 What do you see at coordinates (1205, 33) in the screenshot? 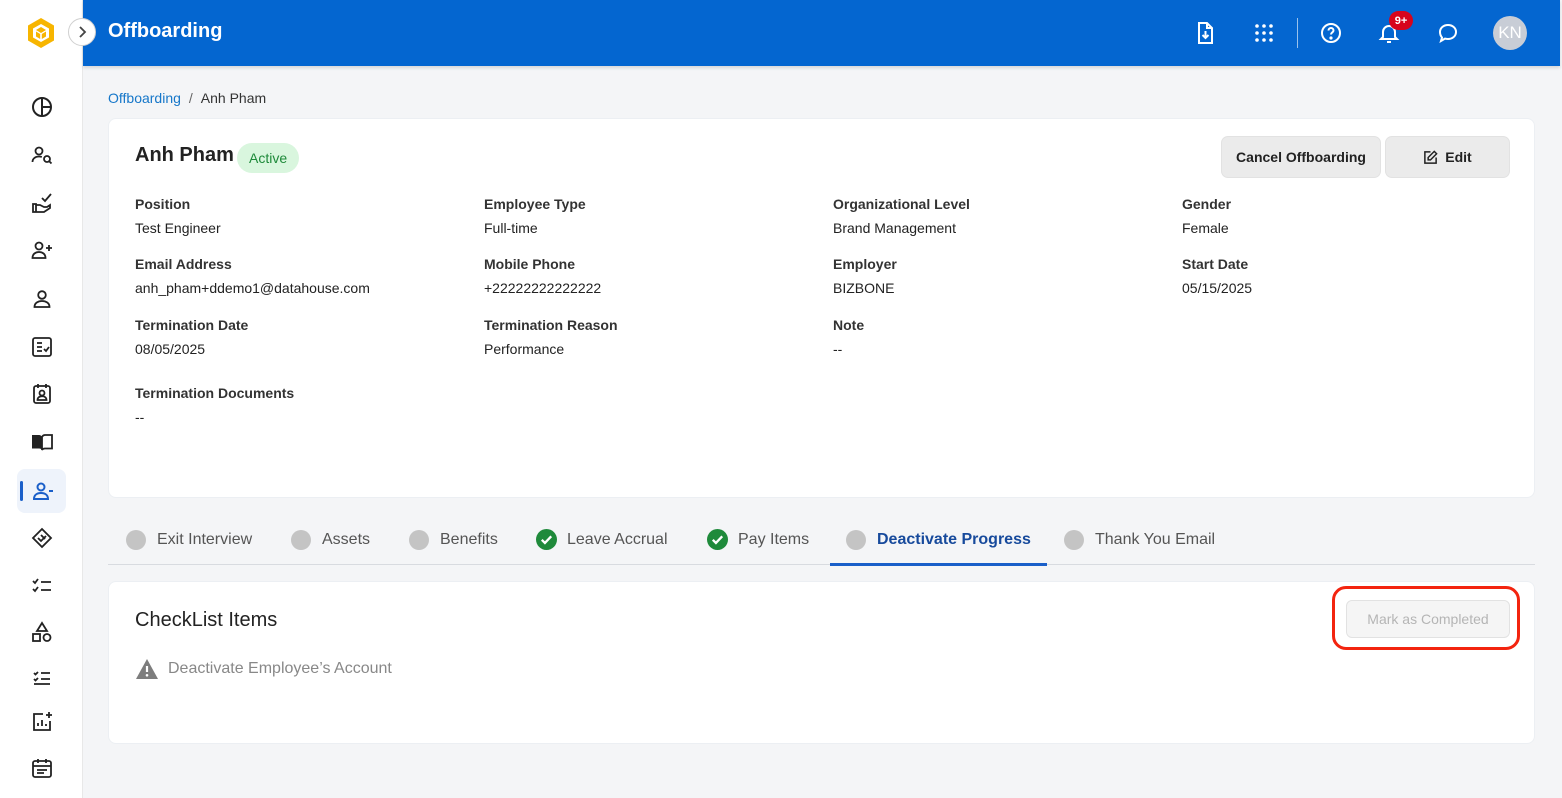
I see `download-document-button` at bounding box center [1205, 33].